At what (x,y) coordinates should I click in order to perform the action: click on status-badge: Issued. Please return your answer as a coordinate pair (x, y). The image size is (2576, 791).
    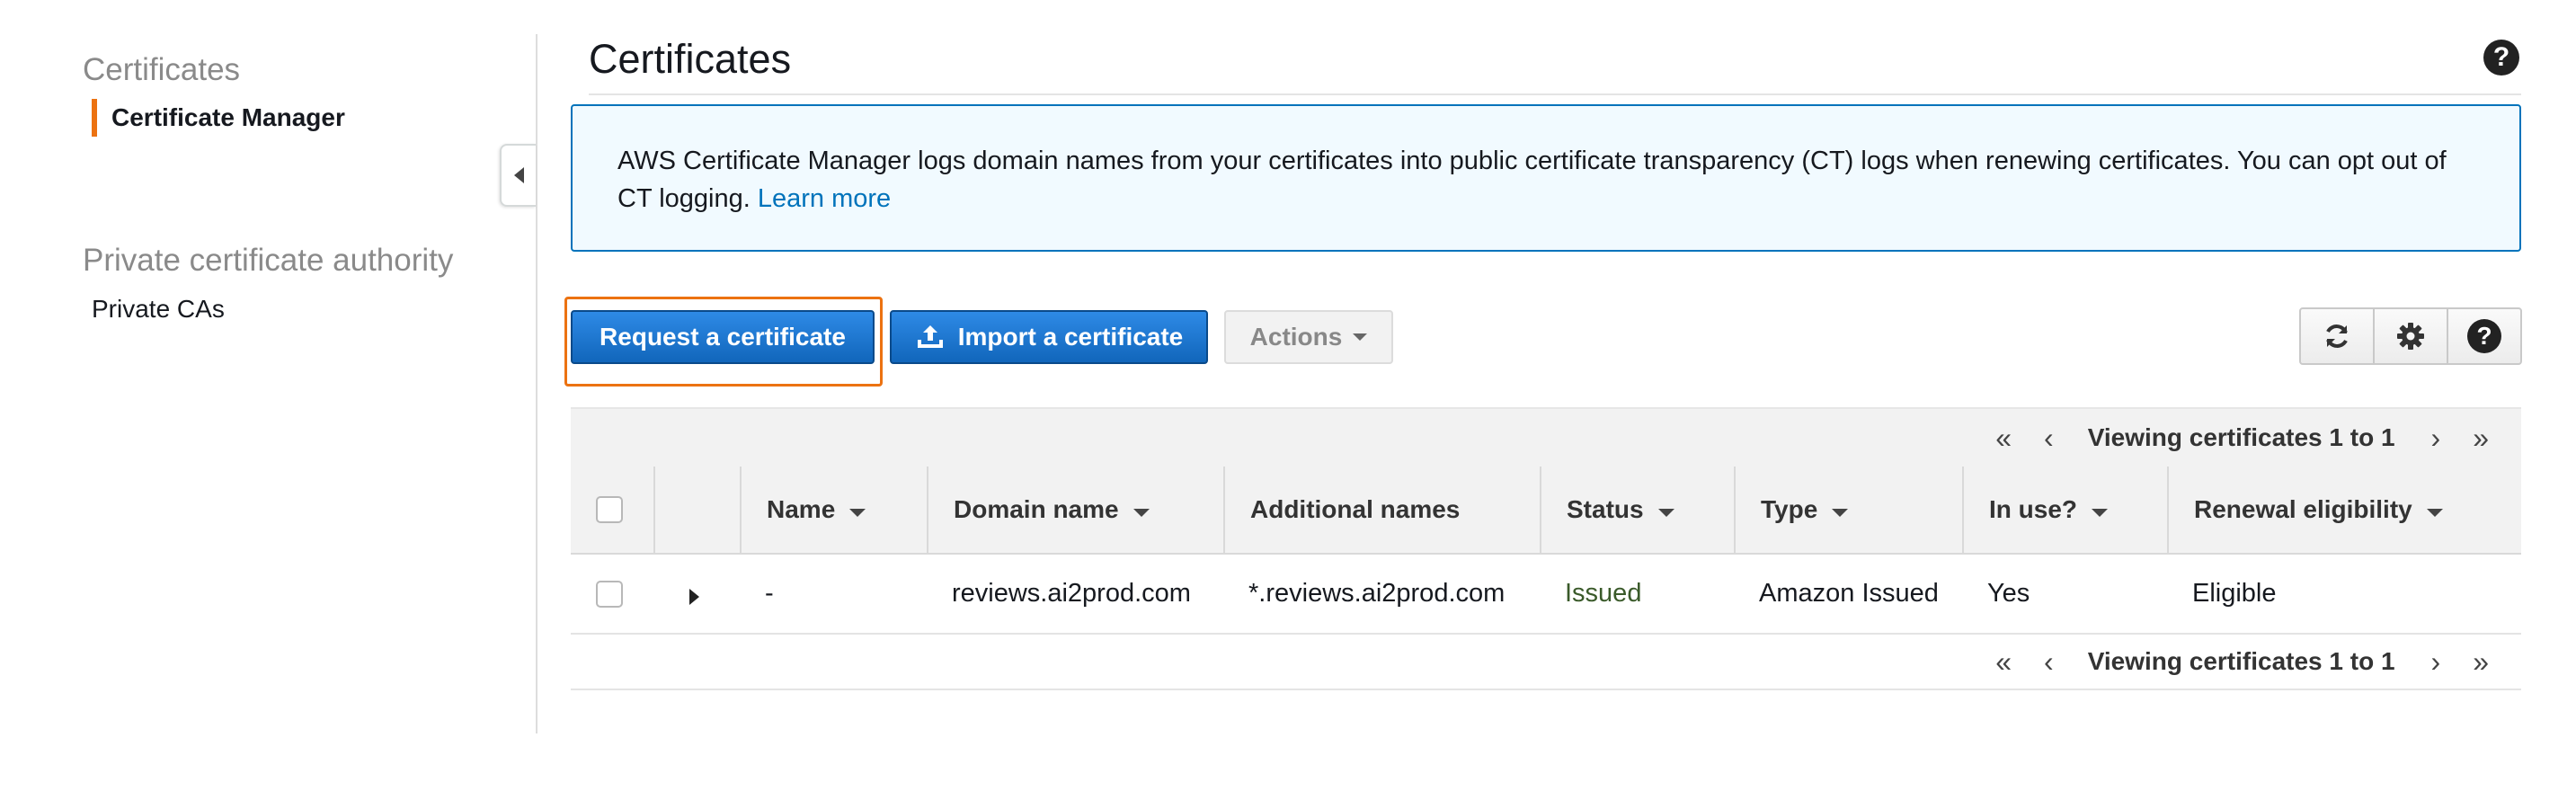
    Looking at the image, I should click on (1603, 593).